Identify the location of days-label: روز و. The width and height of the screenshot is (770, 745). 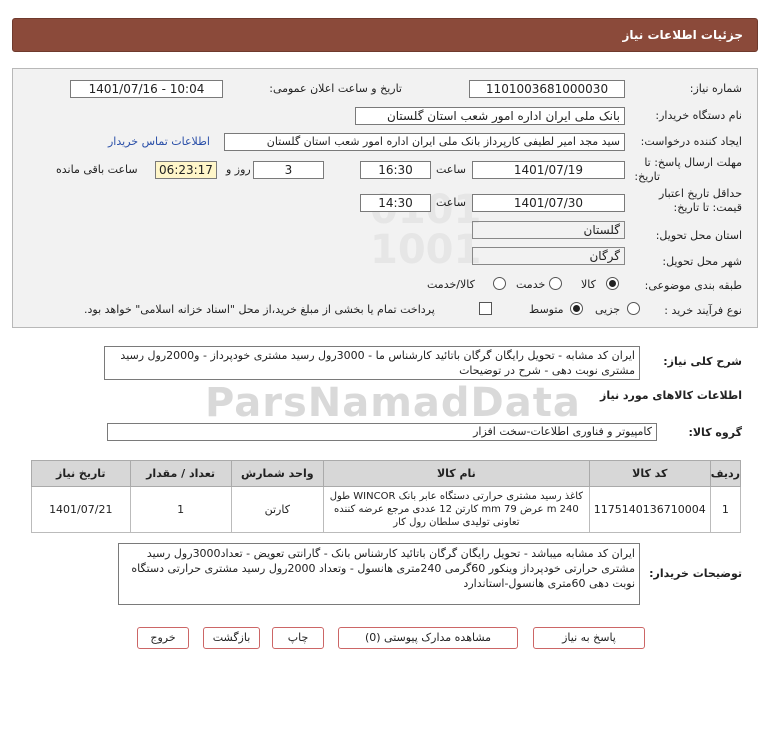
(238, 169).